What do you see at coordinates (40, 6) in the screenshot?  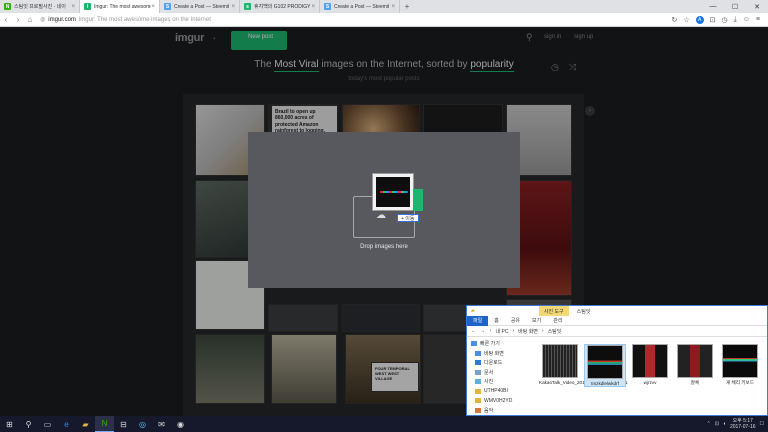 I see `browser-tab: N 스팀잇 프로필사진 · 네이 ×` at bounding box center [40, 6].